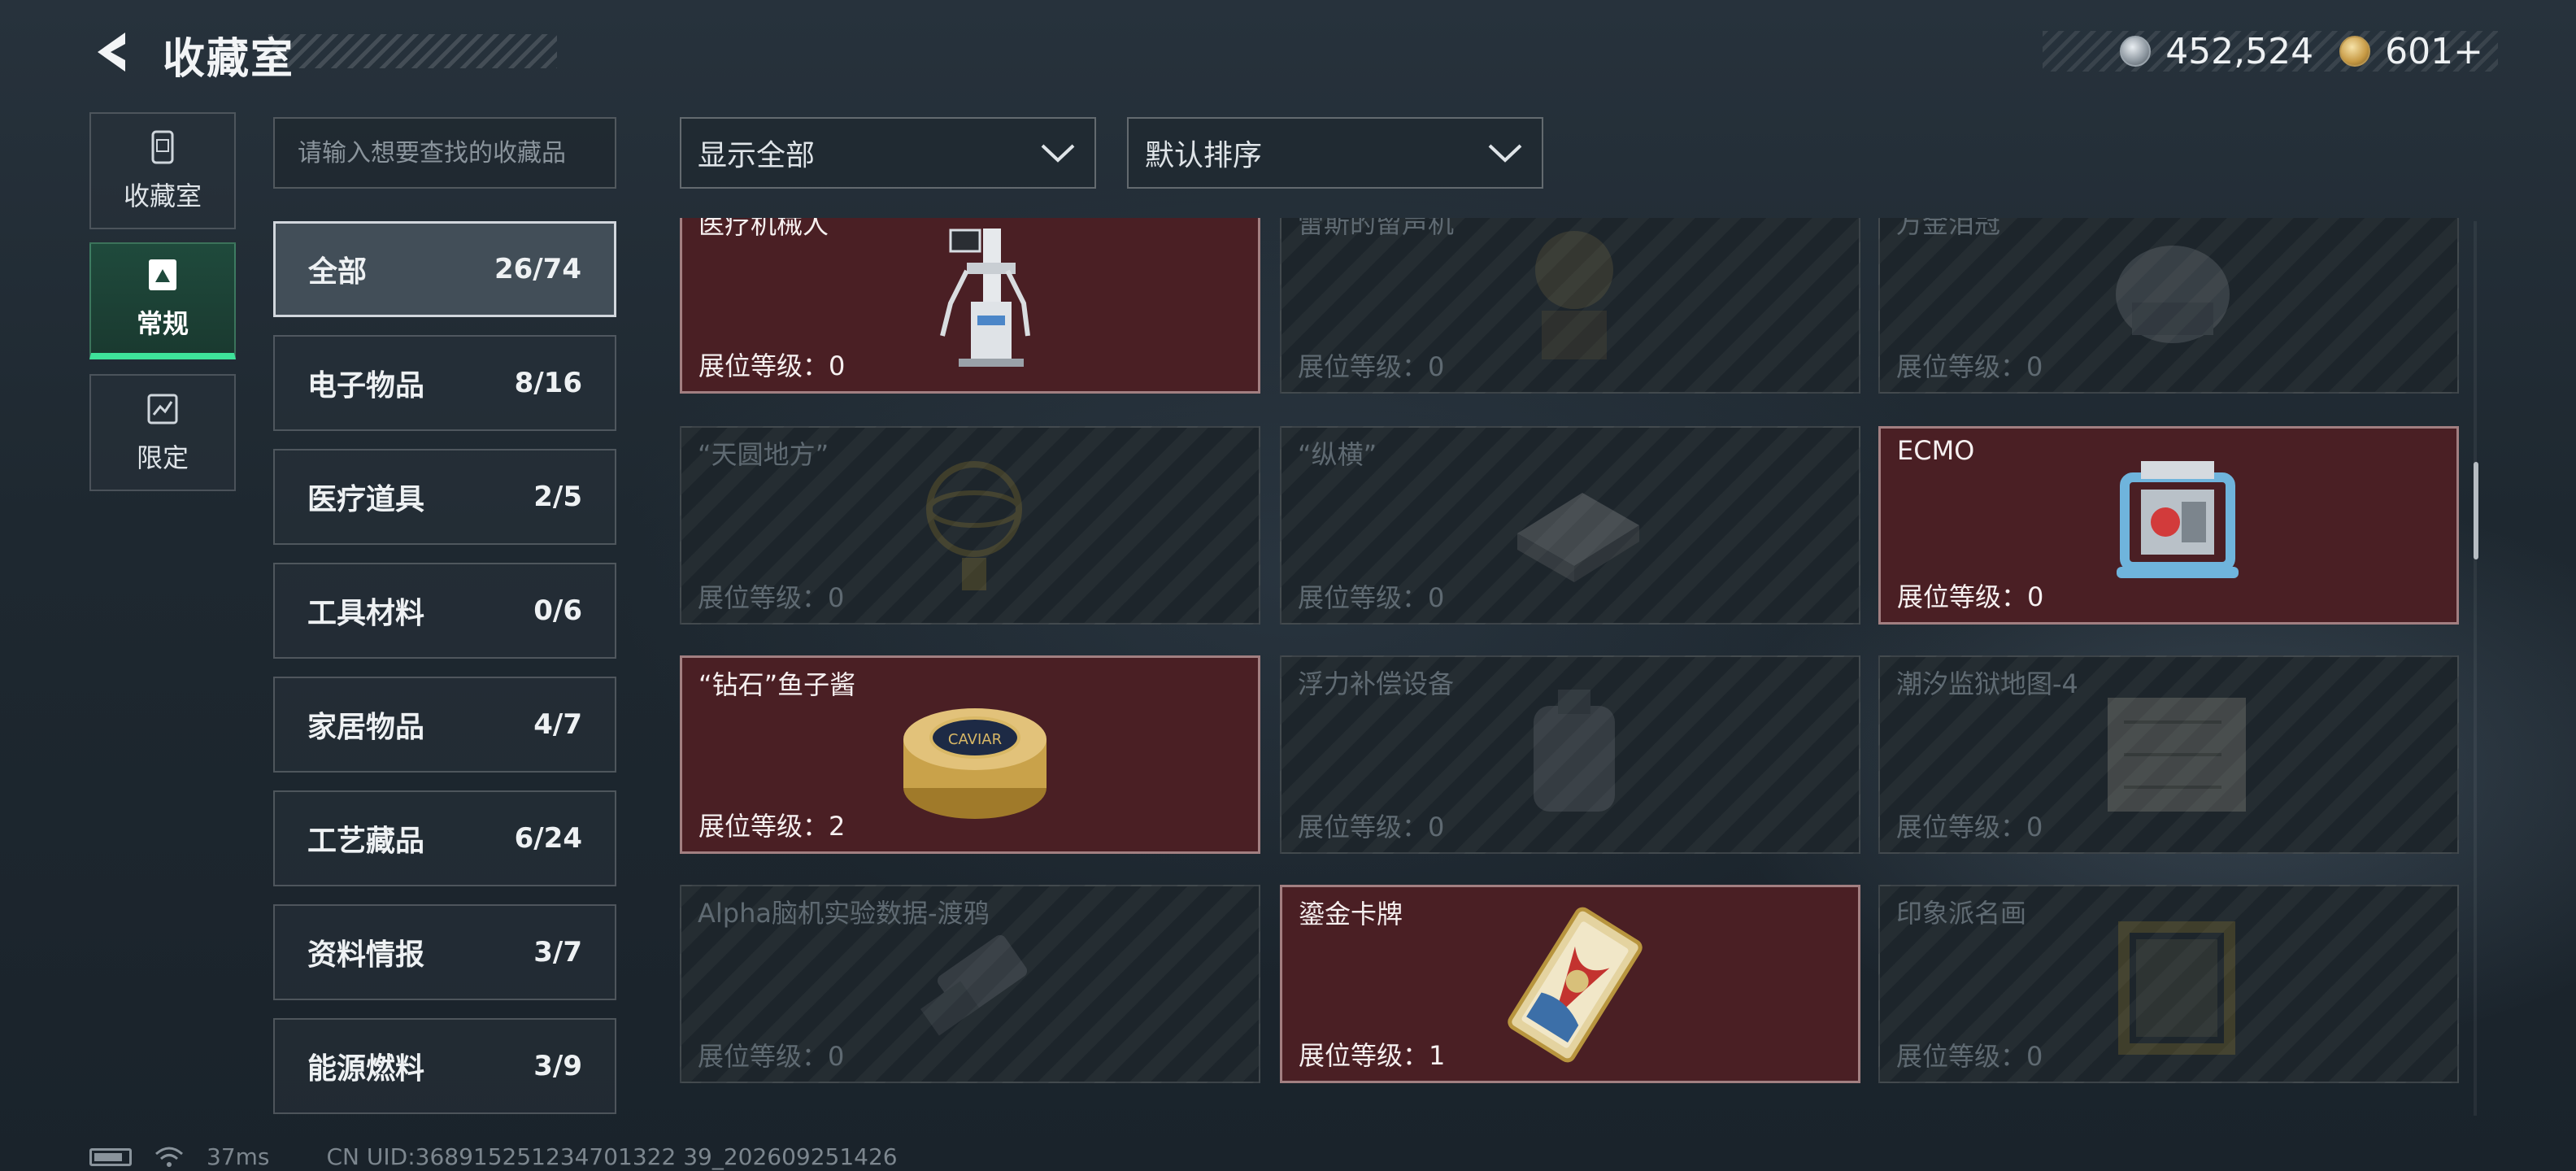  What do you see at coordinates (163, 170) in the screenshot?
I see `mode-tab-collection-room: 收藏室` at bounding box center [163, 170].